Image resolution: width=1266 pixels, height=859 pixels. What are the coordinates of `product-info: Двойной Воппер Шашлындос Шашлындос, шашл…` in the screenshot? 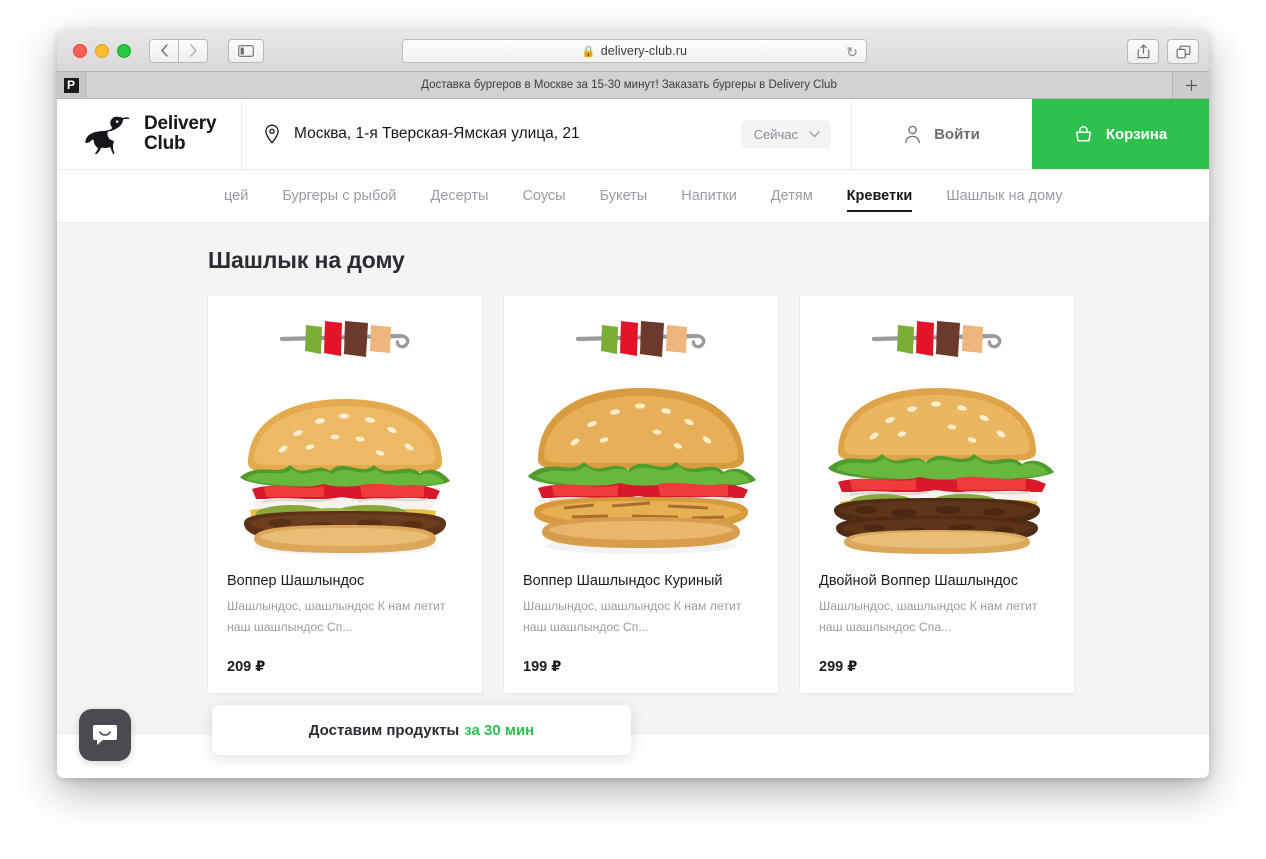 It's located at (937, 599).